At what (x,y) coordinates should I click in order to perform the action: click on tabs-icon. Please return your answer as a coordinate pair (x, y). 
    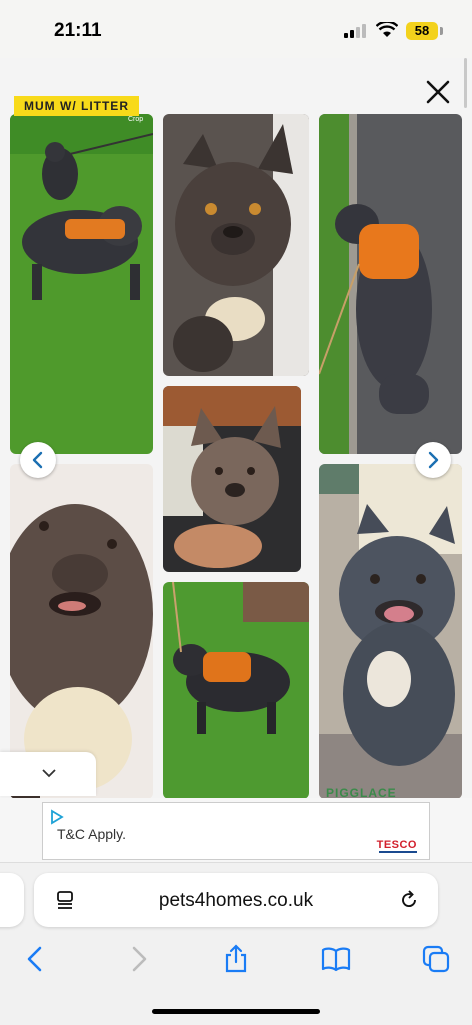
    Looking at the image, I should click on (436, 959).